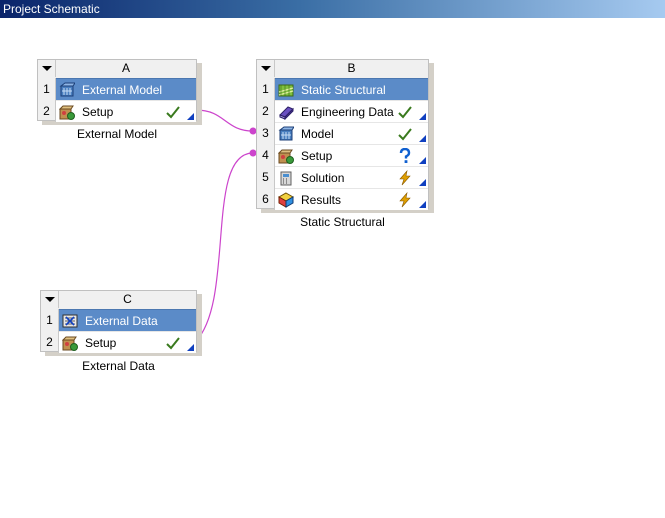 Image resolution: width=665 pixels, height=518 pixels. What do you see at coordinates (347, 112) in the screenshot?
I see `cell-label: Engineering Data` at bounding box center [347, 112].